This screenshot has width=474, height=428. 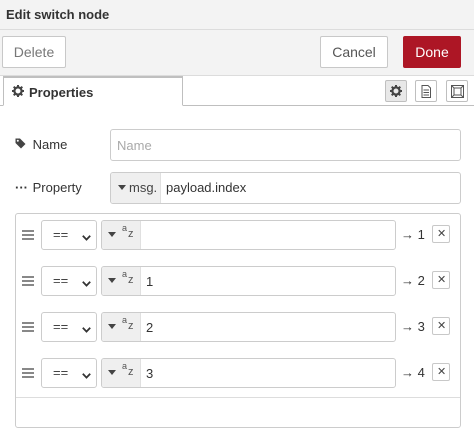 I want to click on tab-description-button, so click(x=426, y=91).